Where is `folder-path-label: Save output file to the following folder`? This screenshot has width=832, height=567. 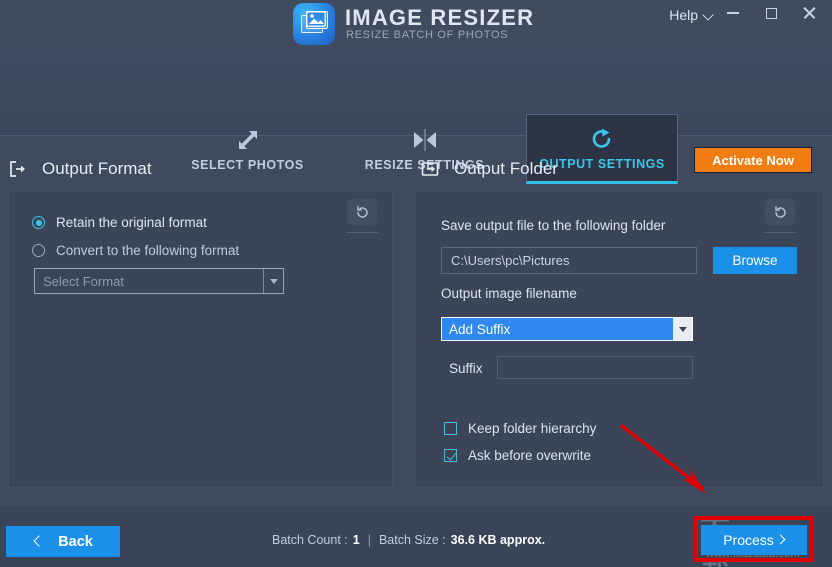
folder-path-label: Save output file to the following folder is located at coordinates (553, 225).